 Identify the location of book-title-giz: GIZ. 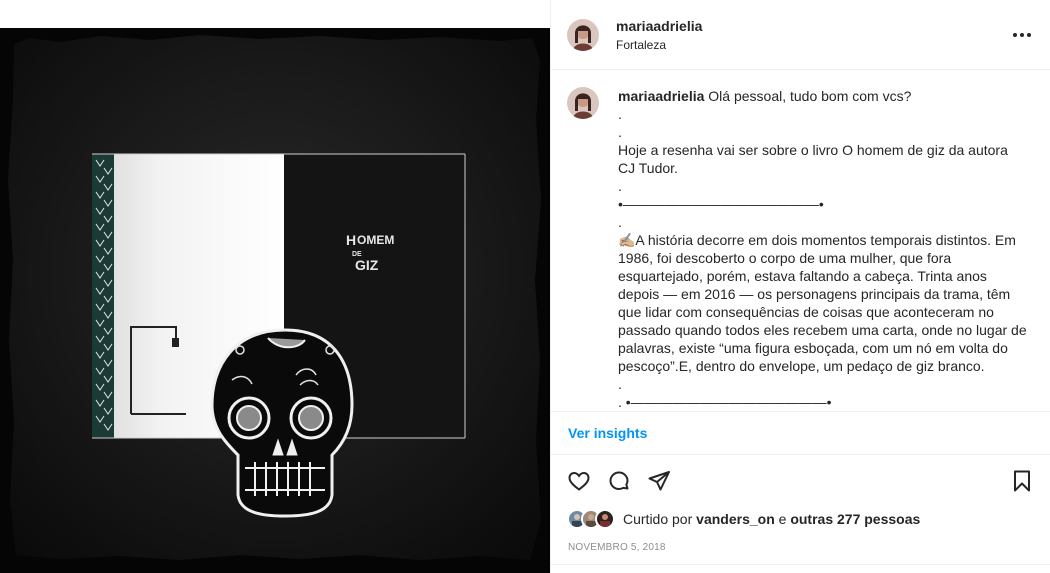
(367, 265).